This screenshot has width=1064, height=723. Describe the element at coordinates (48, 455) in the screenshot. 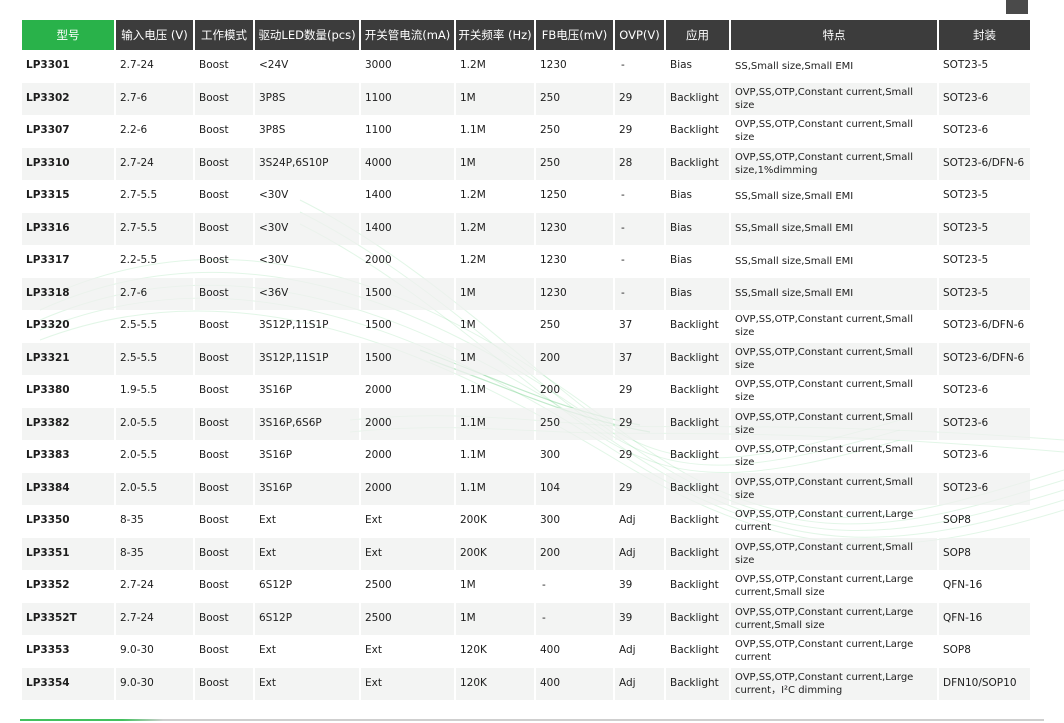

I see `cell-model: LP3383` at that location.